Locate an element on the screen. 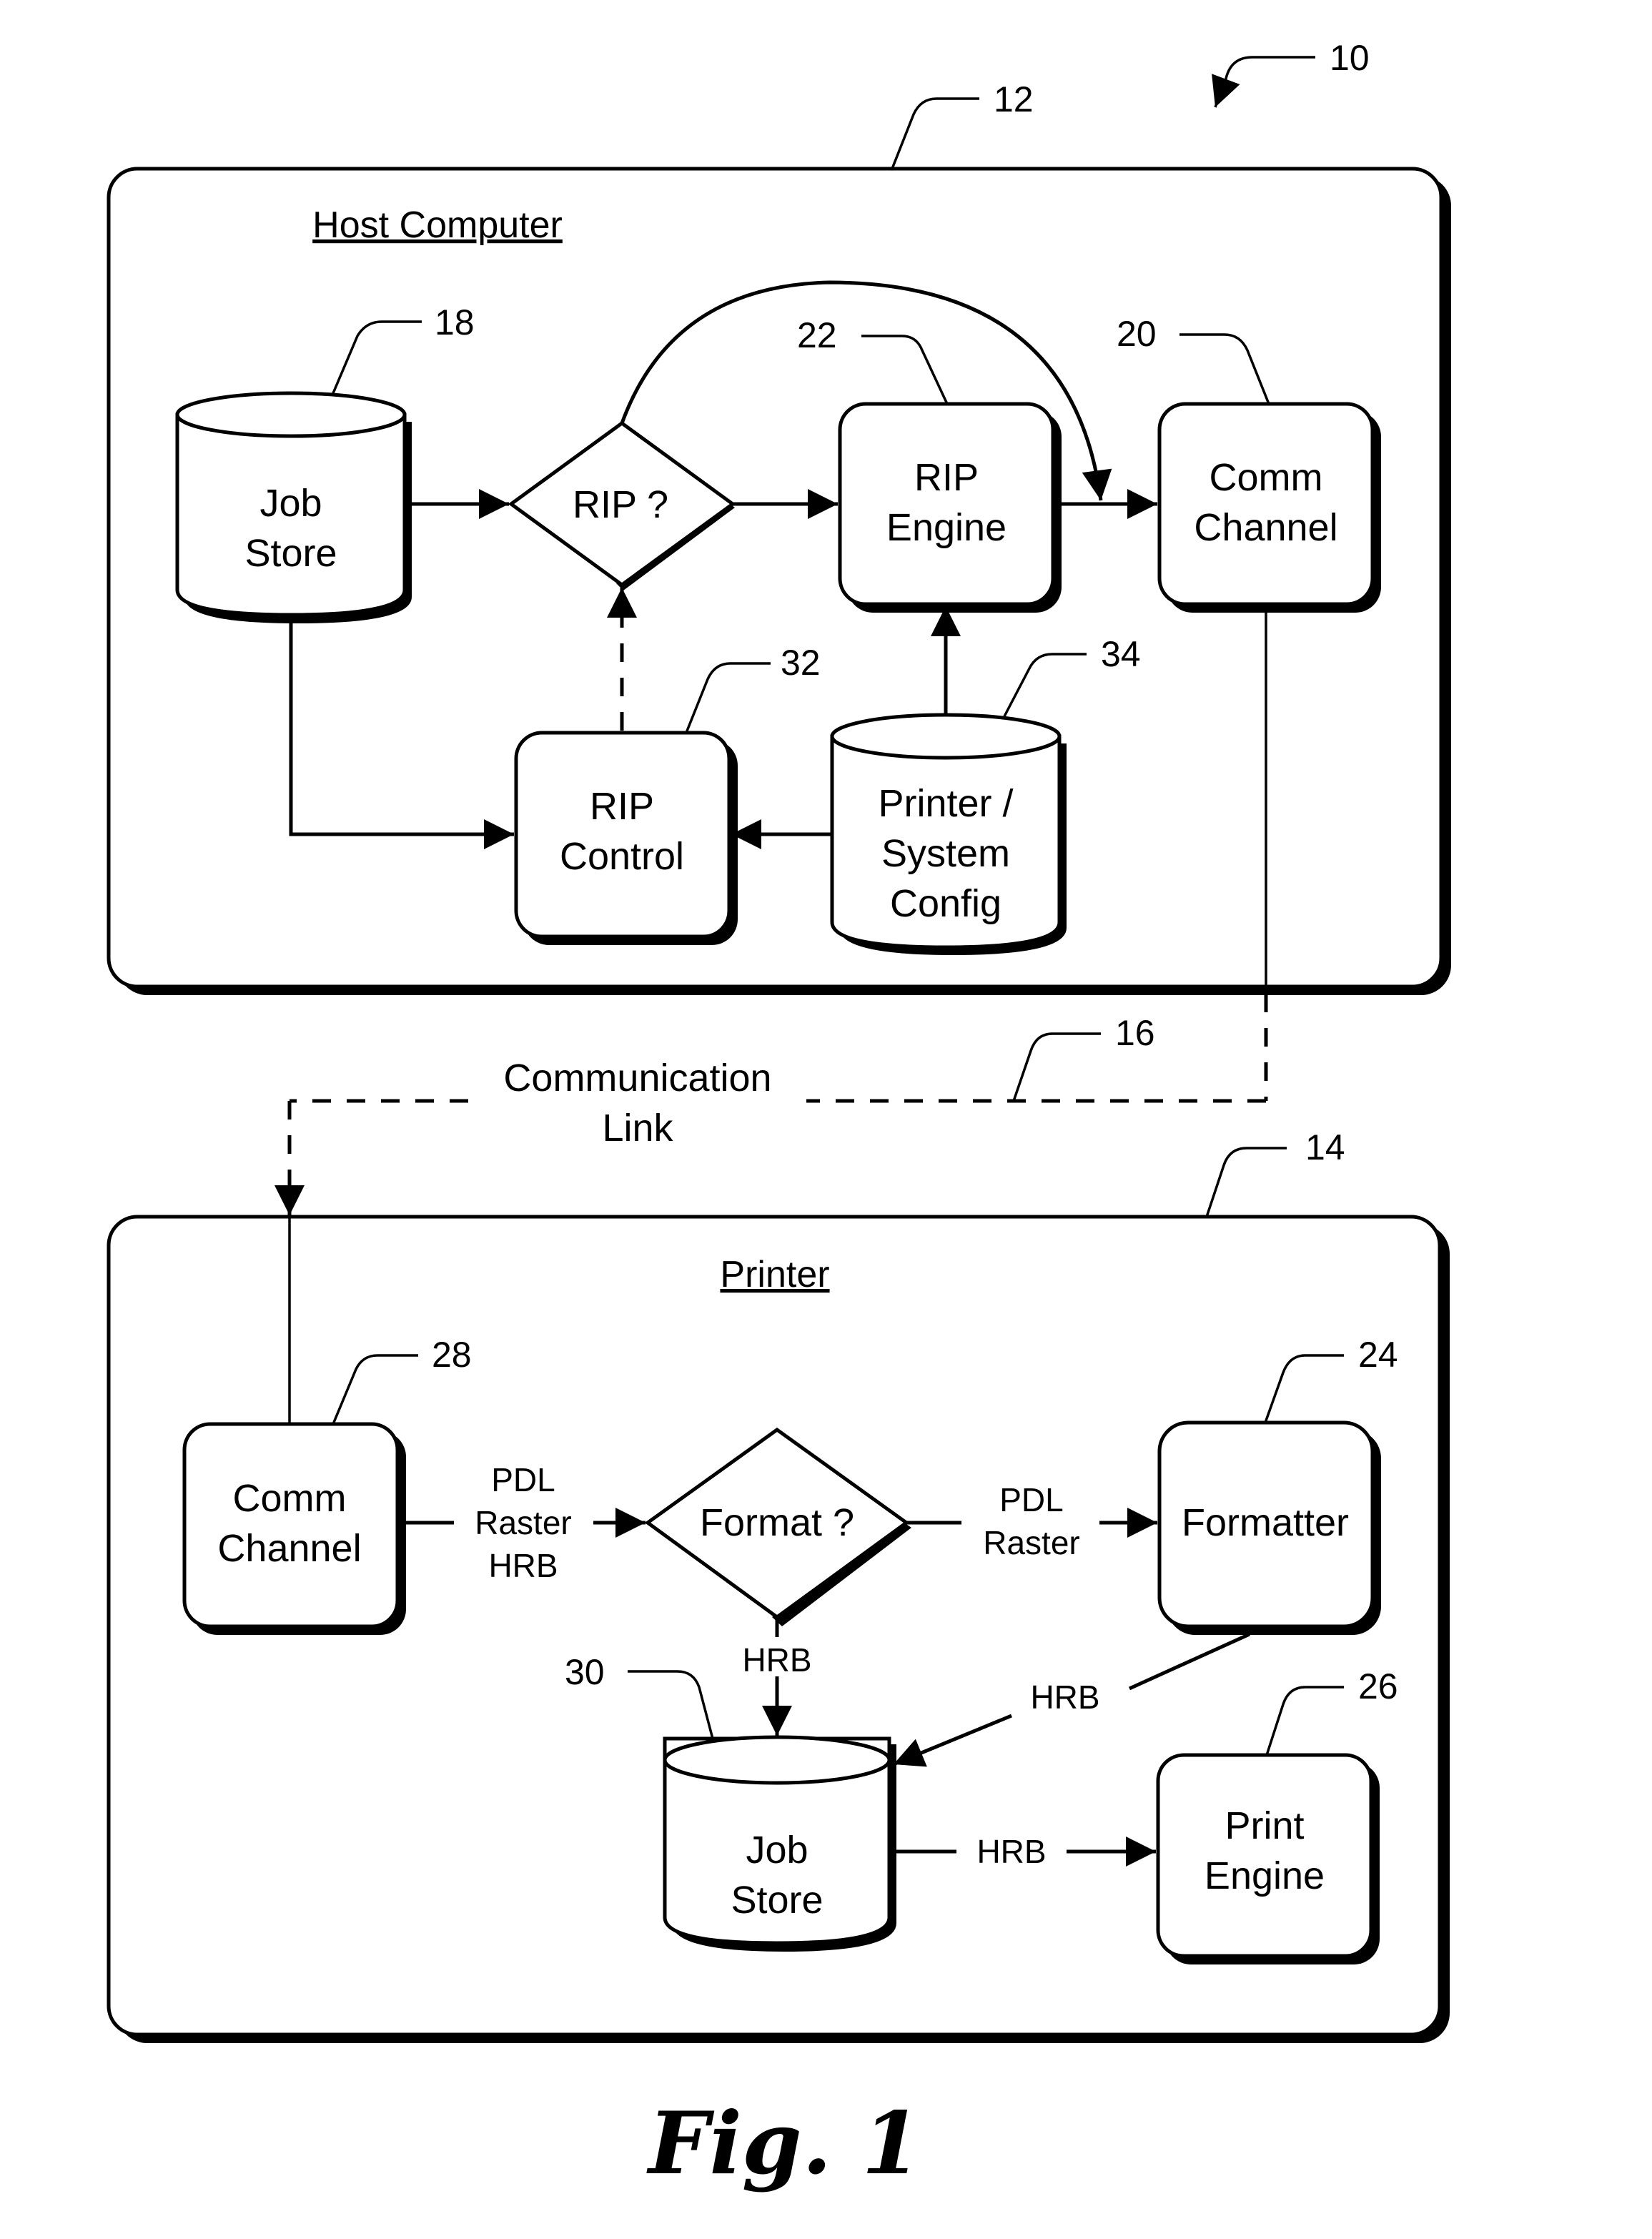  formatter-label: Formatter is located at coordinates (1266, 1522).